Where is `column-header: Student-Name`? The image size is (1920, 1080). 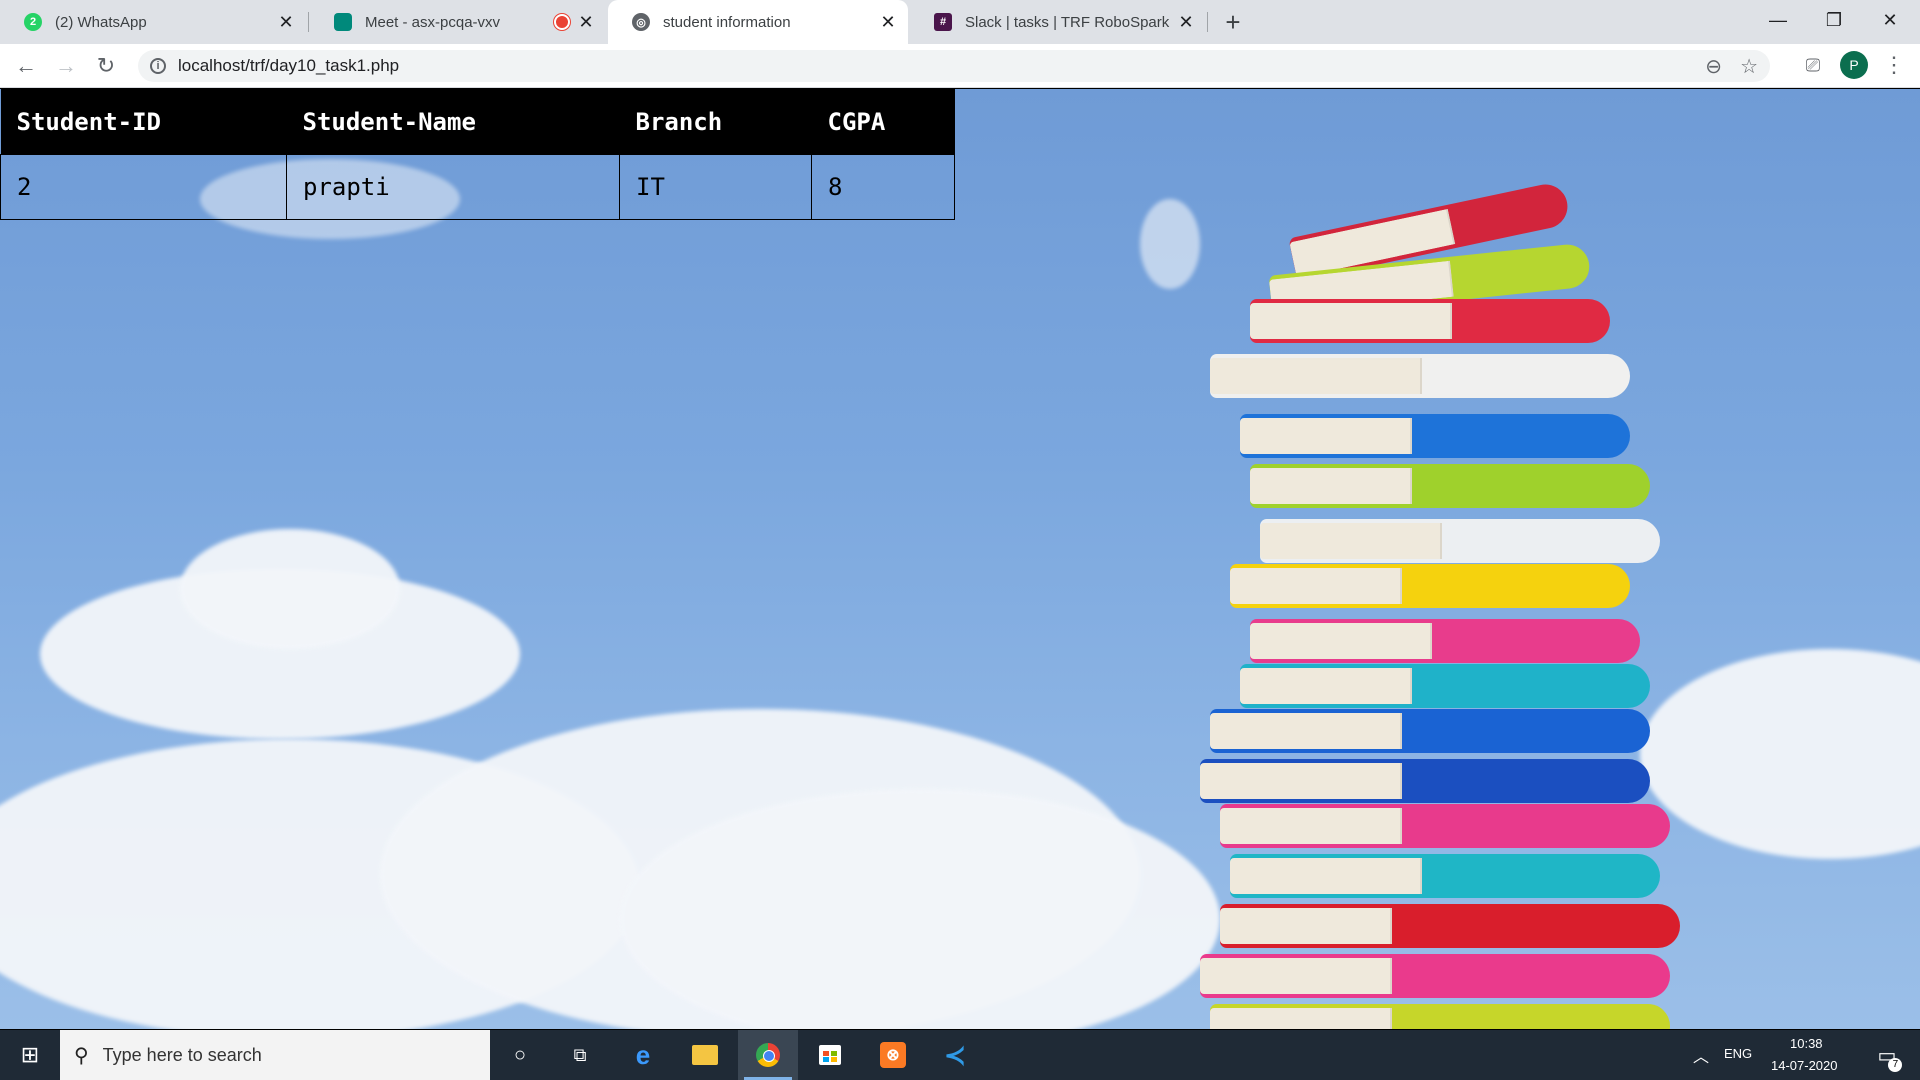 column-header: Student-Name is located at coordinates (453, 122).